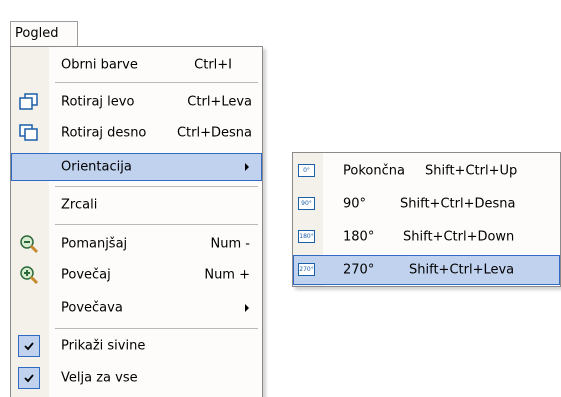  I want to click on submenu-item-label: 90°, so click(355, 204).